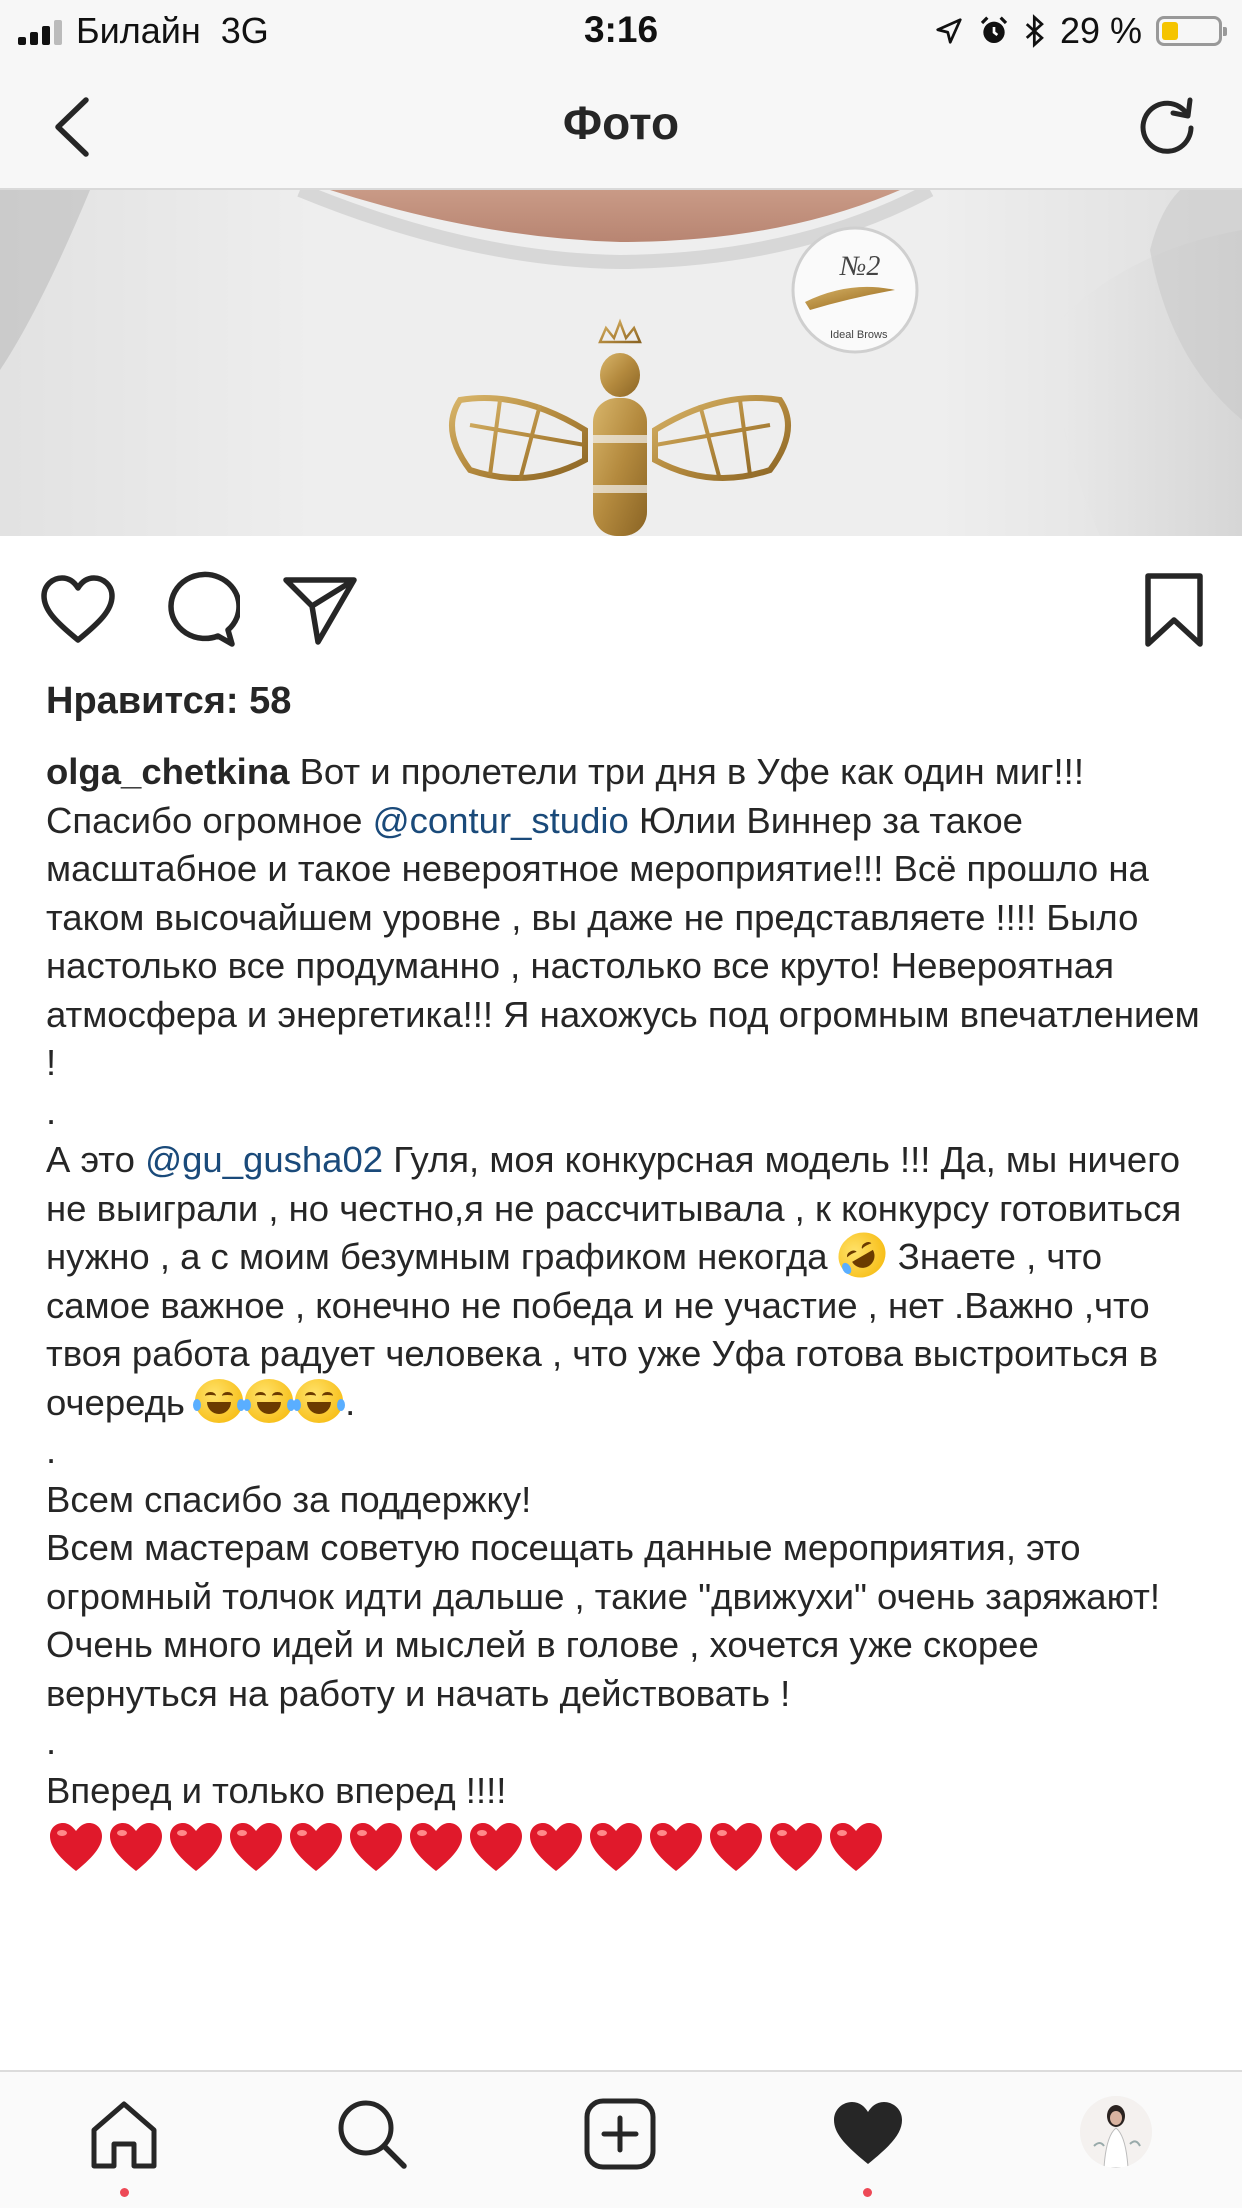 Image resolution: width=1242 pixels, height=2208 pixels. What do you see at coordinates (350, 1402) in the screenshot?
I see `caption-text-3d: .` at bounding box center [350, 1402].